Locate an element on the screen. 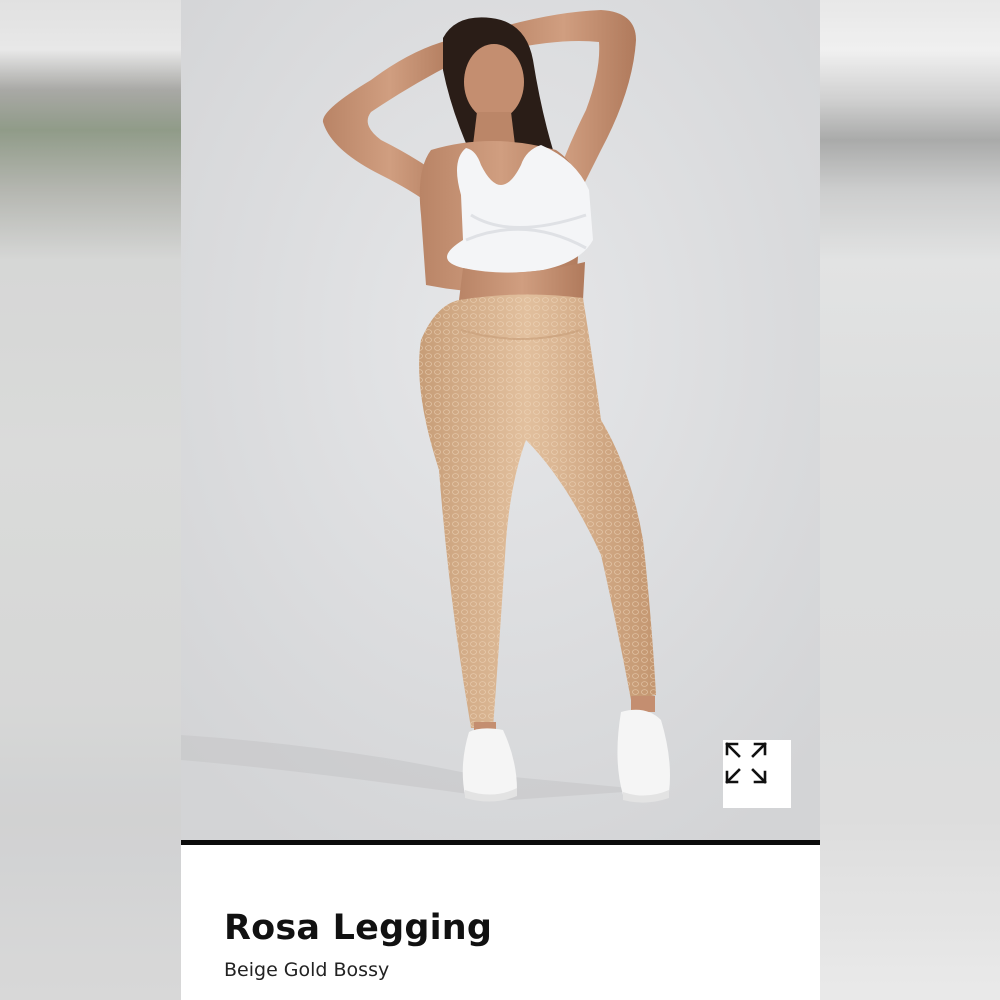  expand-arrows-icon is located at coordinates (746, 763).